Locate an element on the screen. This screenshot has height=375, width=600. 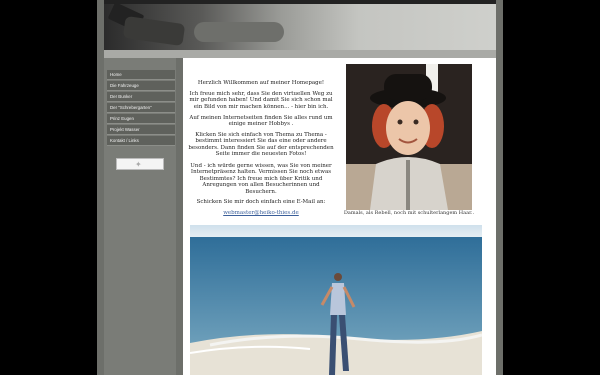
nav-item-schrebergarten: Der "Schrebergarten" is located at coordinates (141, 108).